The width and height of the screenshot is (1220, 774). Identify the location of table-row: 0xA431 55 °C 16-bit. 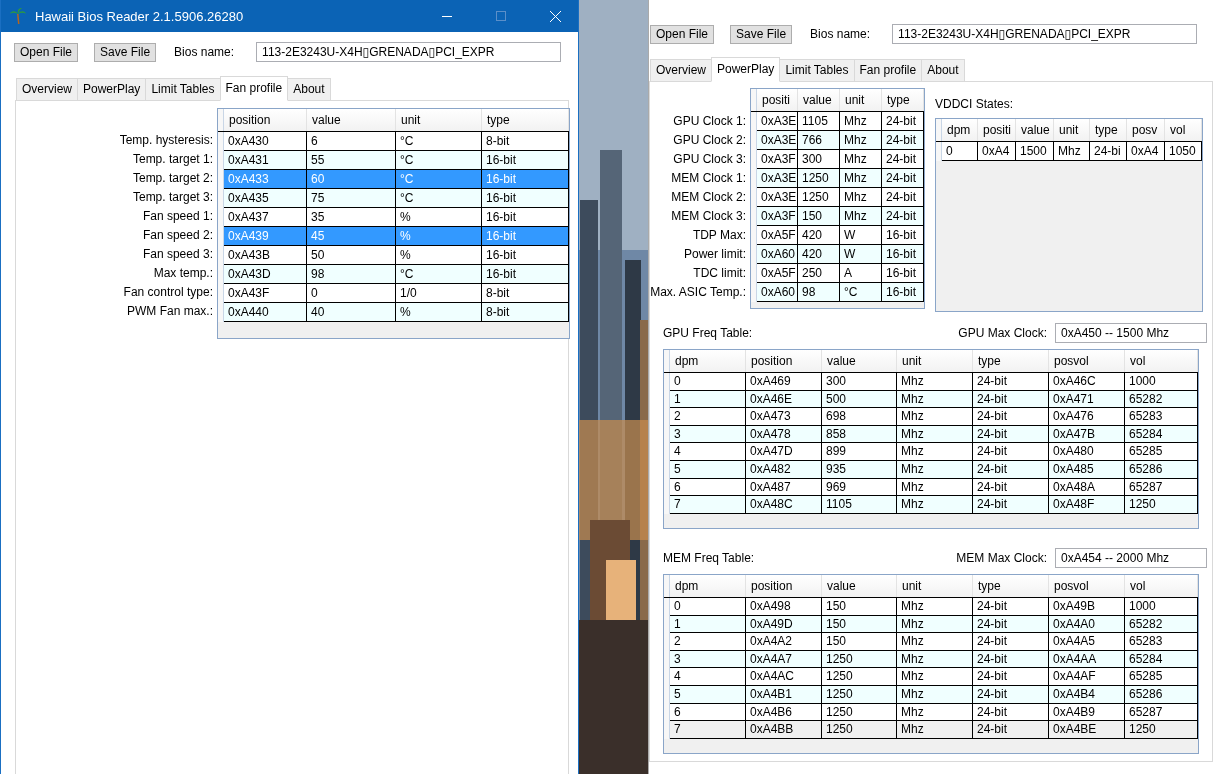
(393, 160).